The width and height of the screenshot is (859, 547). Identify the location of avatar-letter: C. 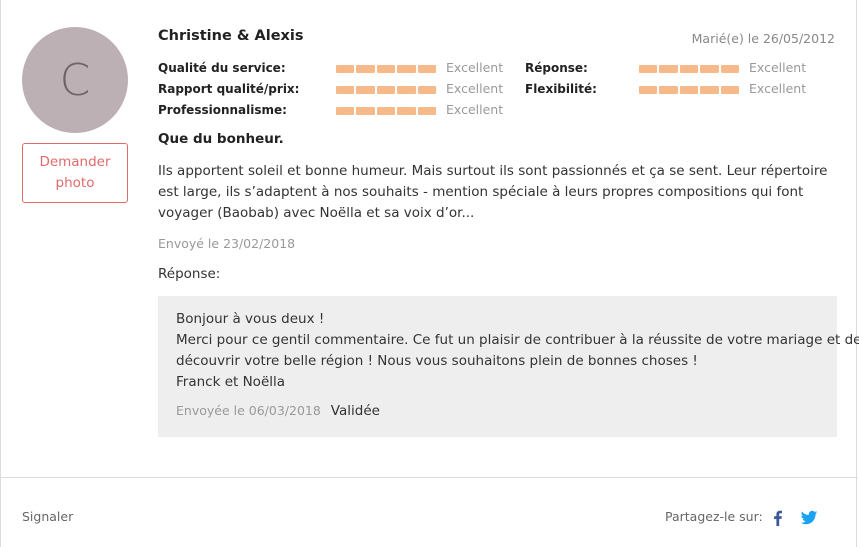
(75, 80).